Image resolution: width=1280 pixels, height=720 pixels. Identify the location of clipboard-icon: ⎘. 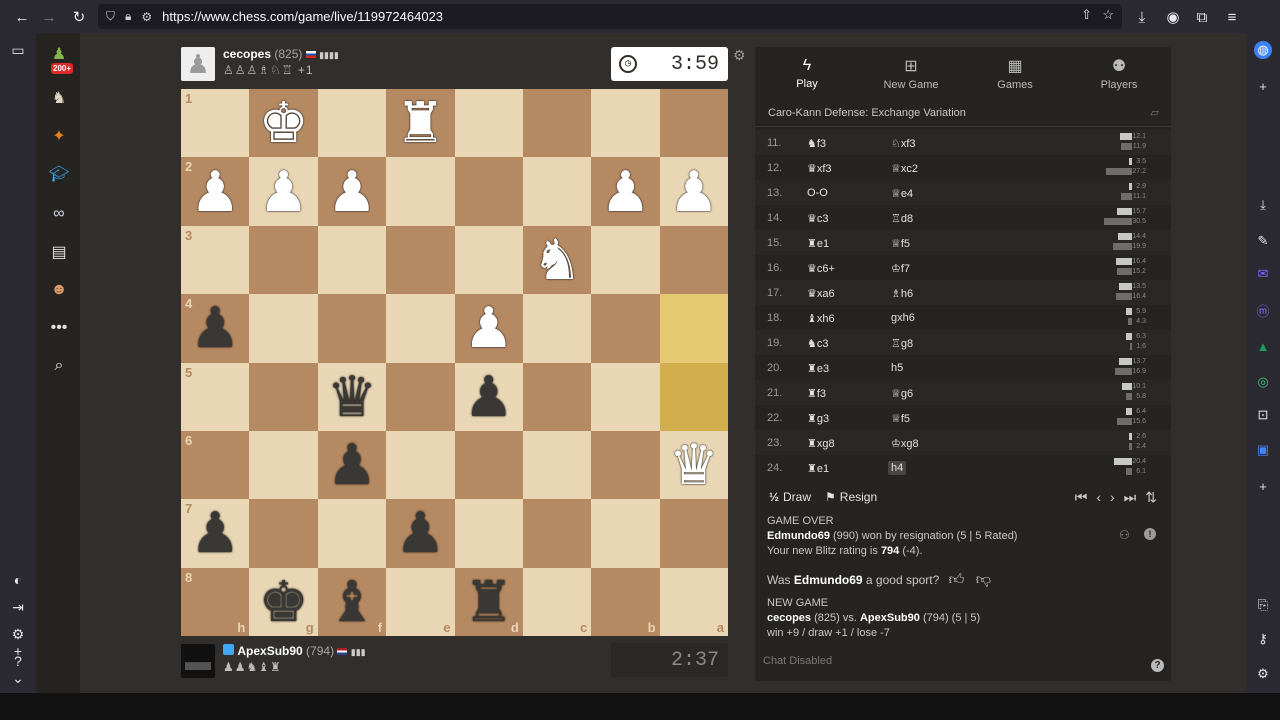
(1263, 605).